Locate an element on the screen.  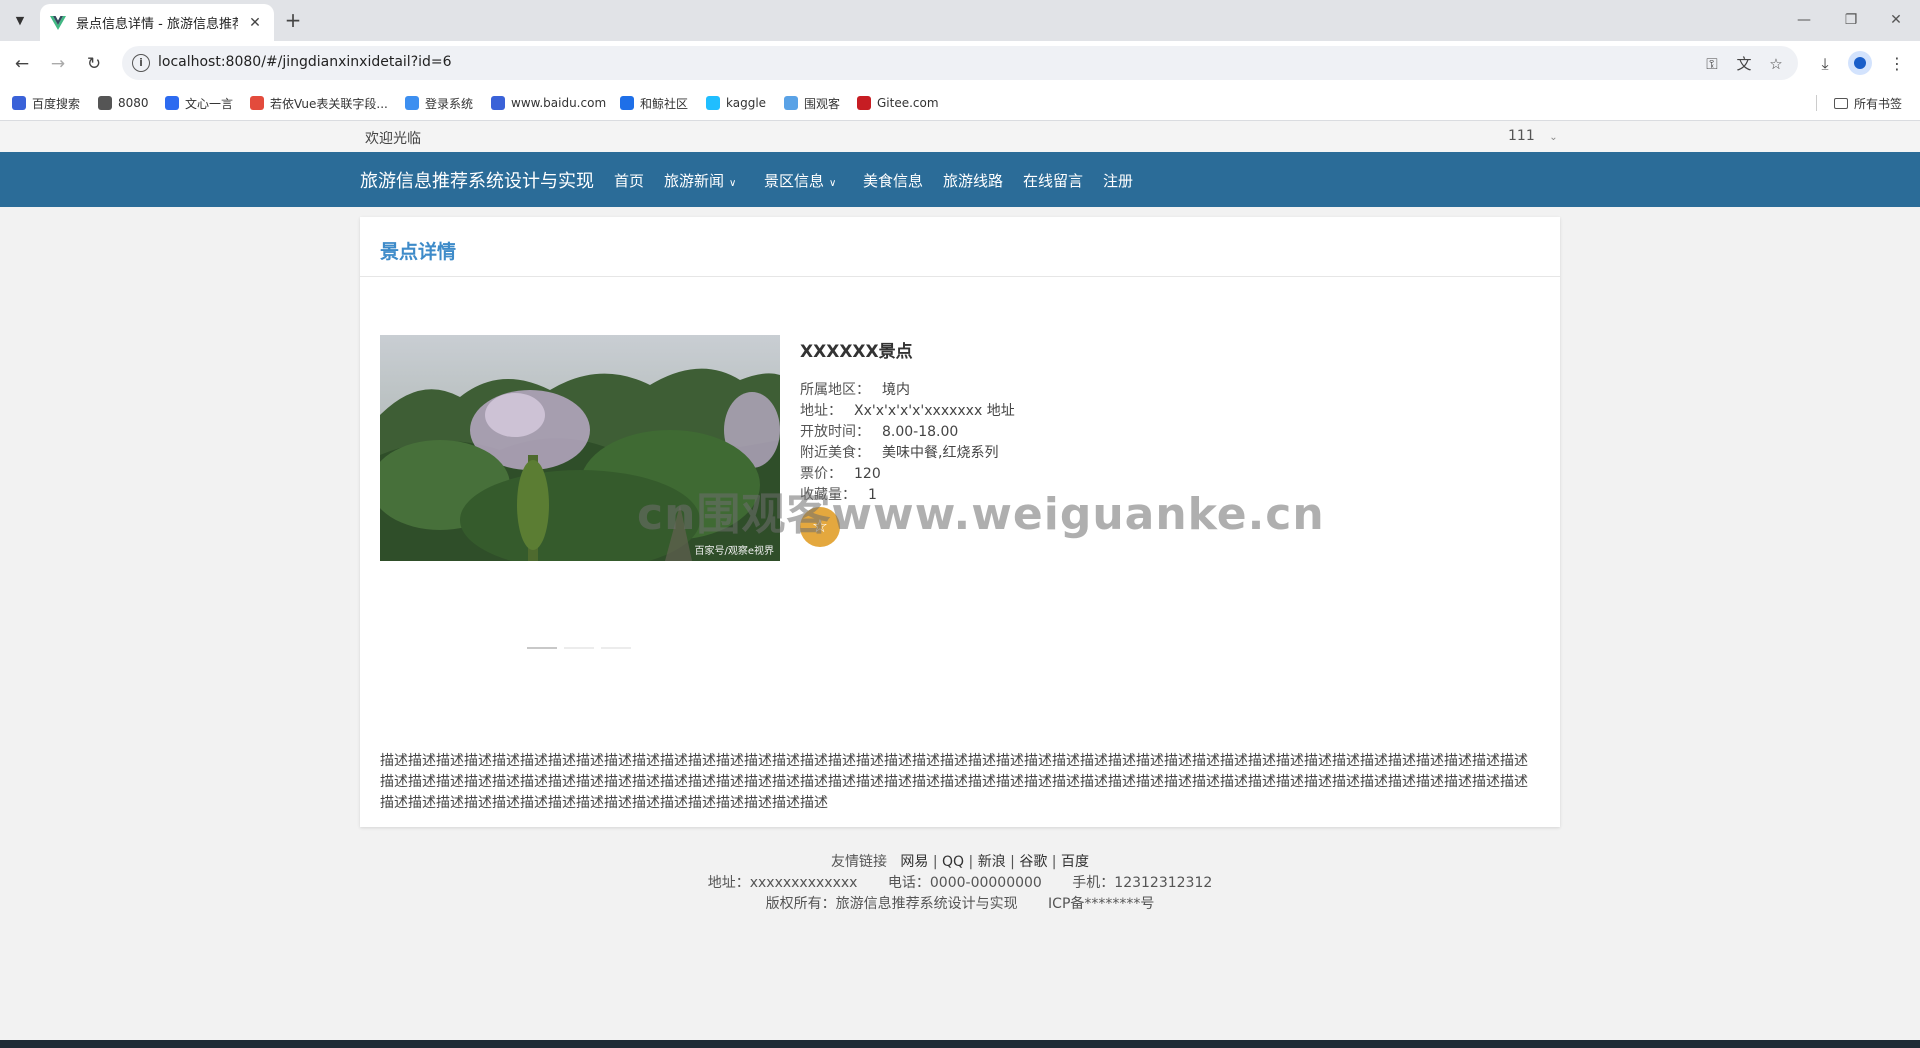
minimize-icon: — is located at coordinates (1804, 20).